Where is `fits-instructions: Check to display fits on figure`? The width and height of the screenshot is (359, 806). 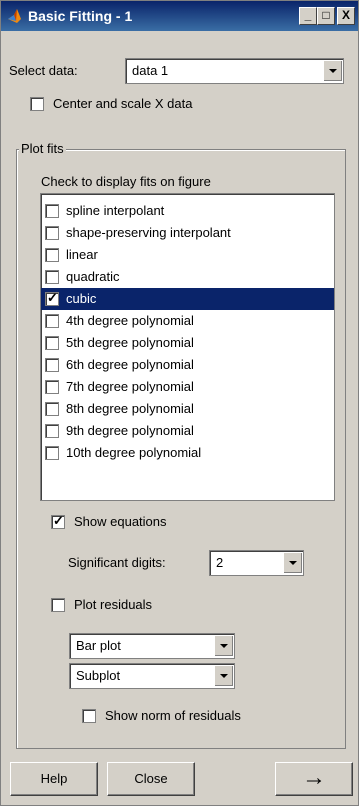
fits-instructions: Check to display fits on figure is located at coordinates (126, 181).